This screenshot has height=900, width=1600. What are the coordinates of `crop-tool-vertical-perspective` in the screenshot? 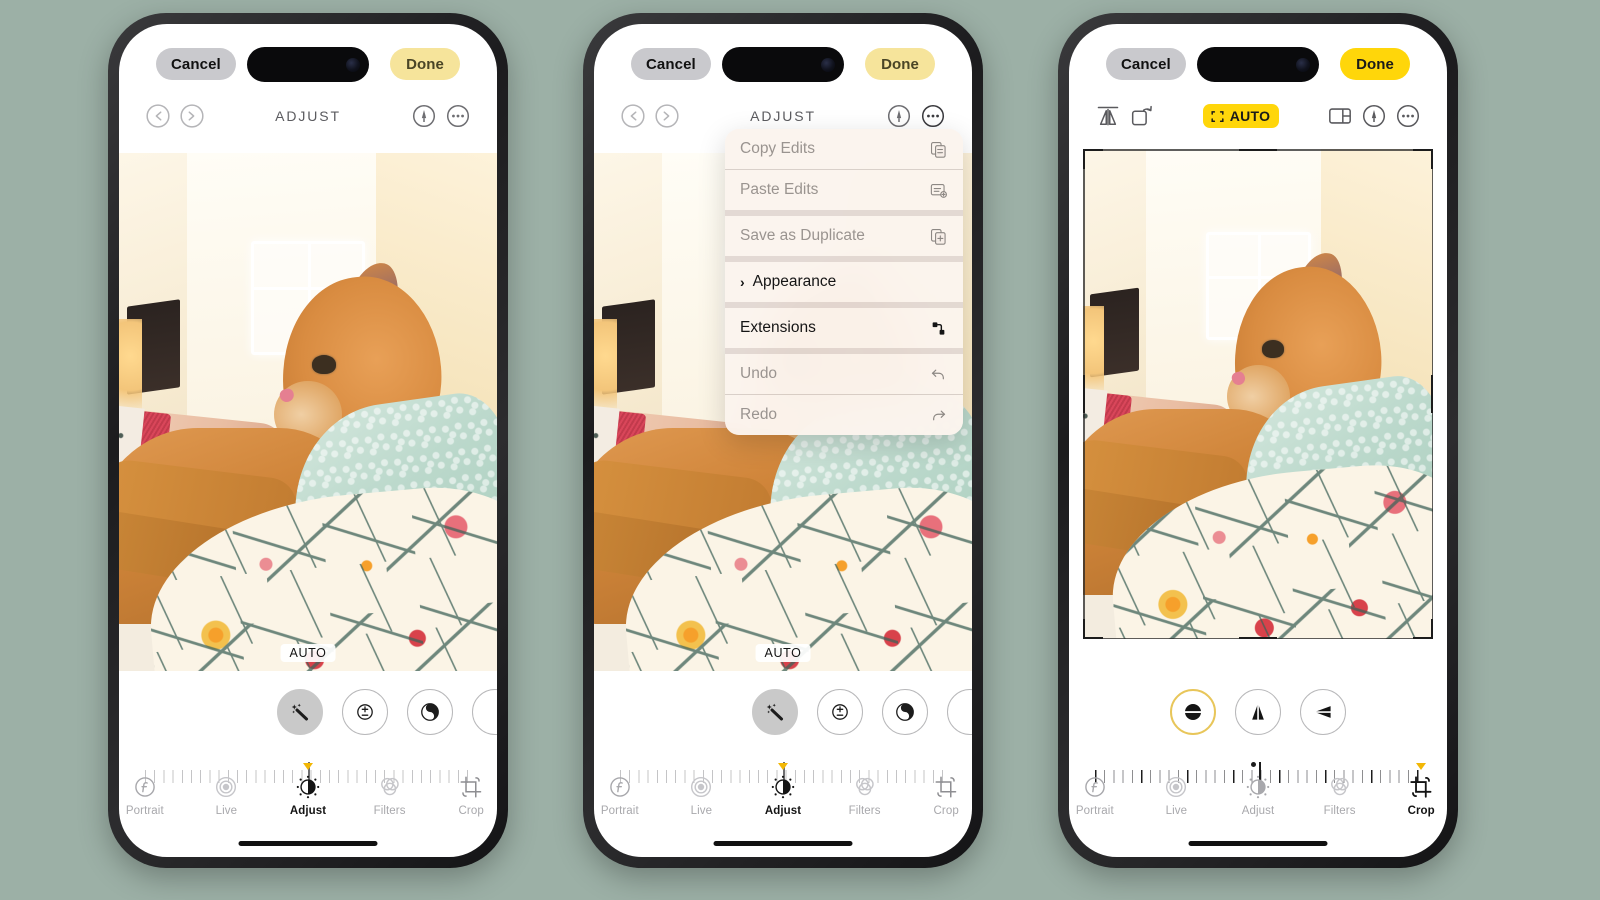 It's located at (1258, 712).